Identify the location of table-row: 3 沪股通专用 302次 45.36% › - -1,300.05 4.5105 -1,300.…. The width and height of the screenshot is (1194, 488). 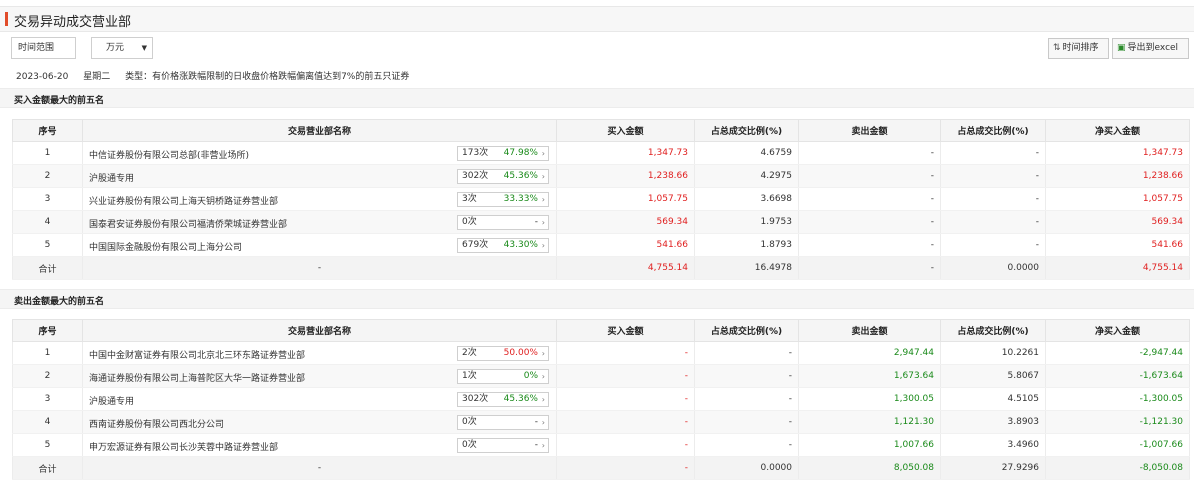
(601, 399).